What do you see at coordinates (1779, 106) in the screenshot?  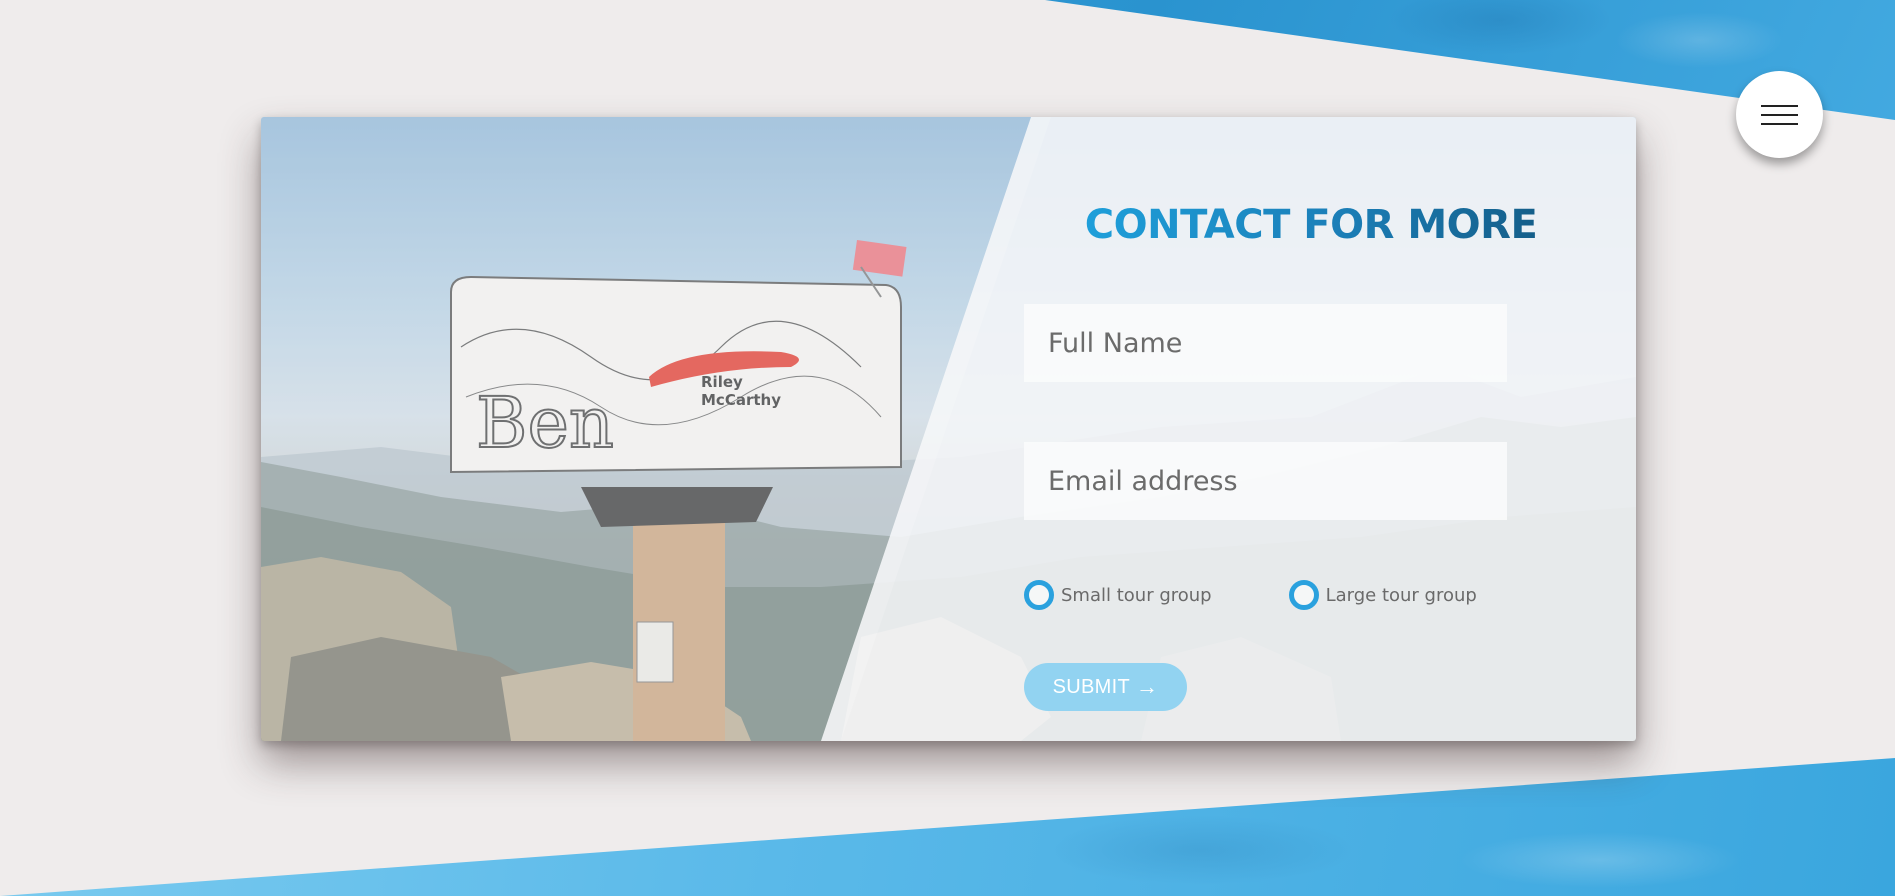 I see `hamburger-menu-icon` at bounding box center [1779, 106].